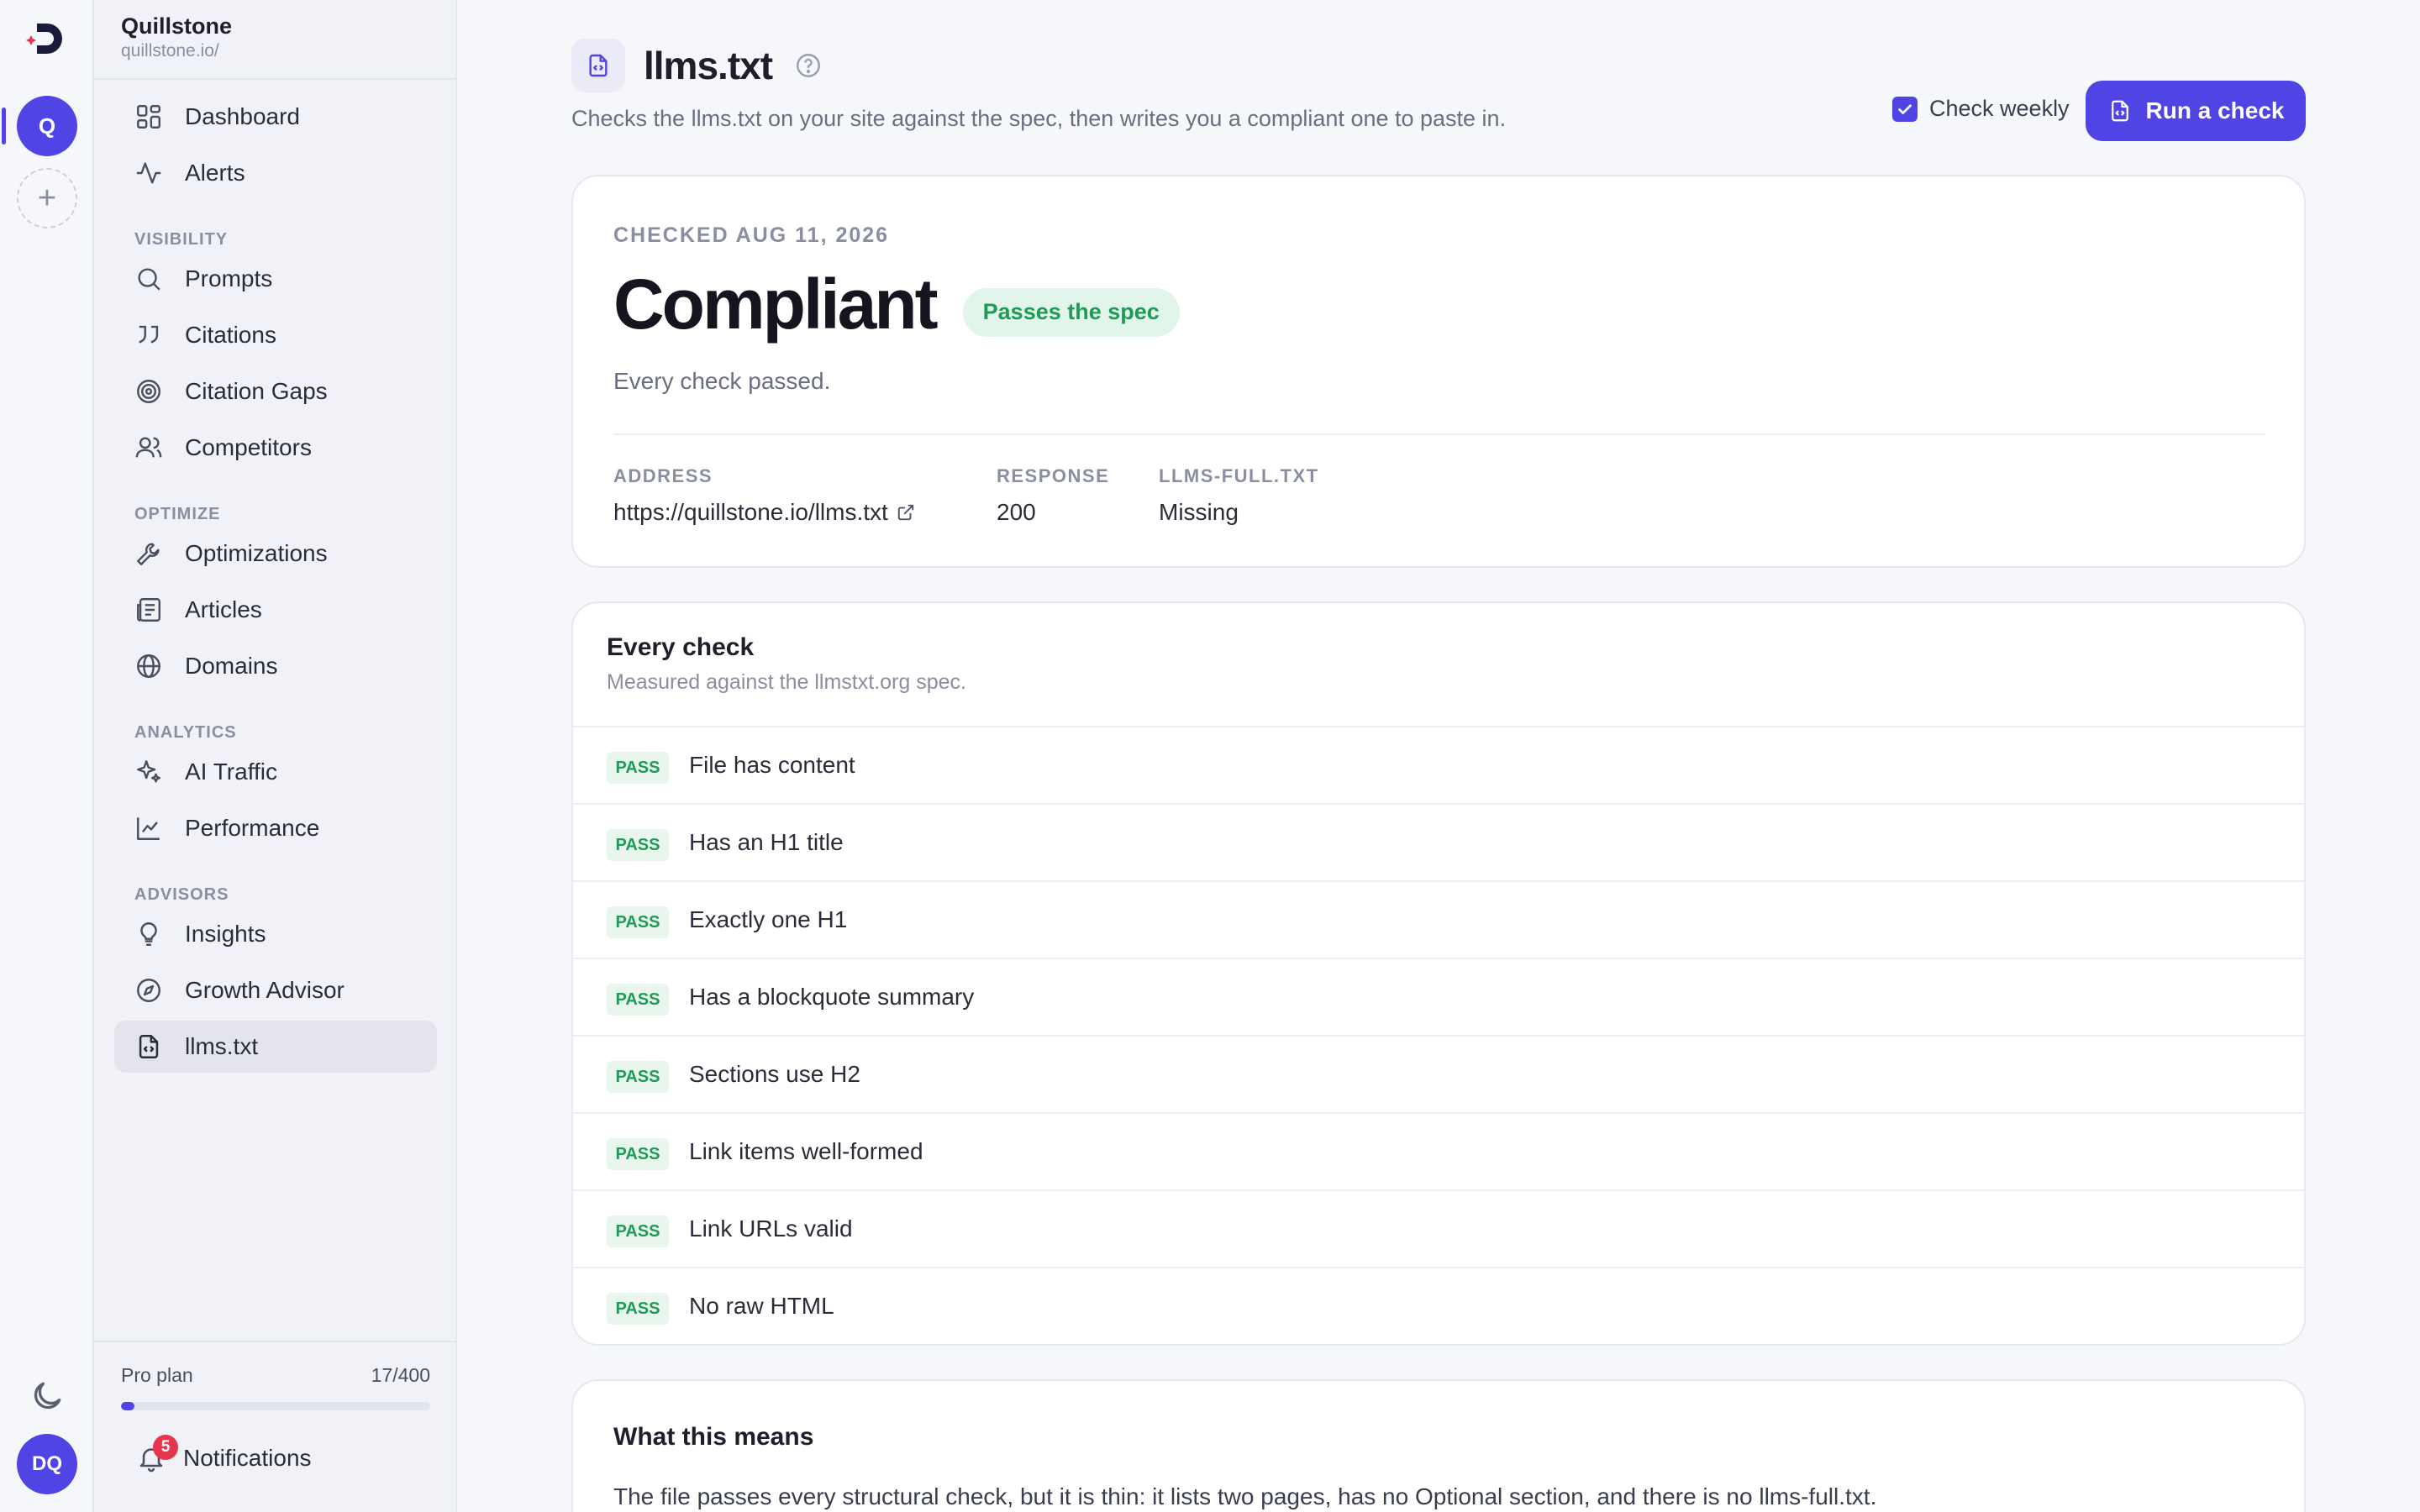 Image resolution: width=2420 pixels, height=1512 pixels. What do you see at coordinates (1438, 764) in the screenshot?
I see `check-row: PASS File has content` at bounding box center [1438, 764].